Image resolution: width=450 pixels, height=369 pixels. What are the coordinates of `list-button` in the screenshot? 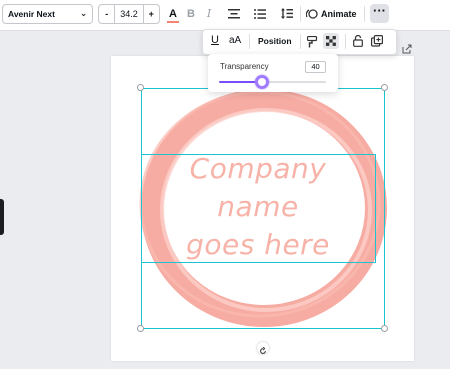 It's located at (260, 14).